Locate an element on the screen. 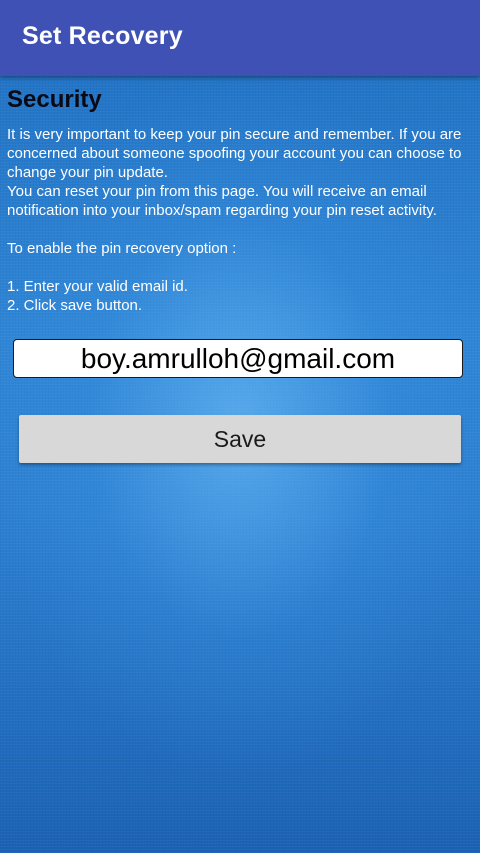 This screenshot has width=480, height=853. save-button: Save is located at coordinates (240, 439).